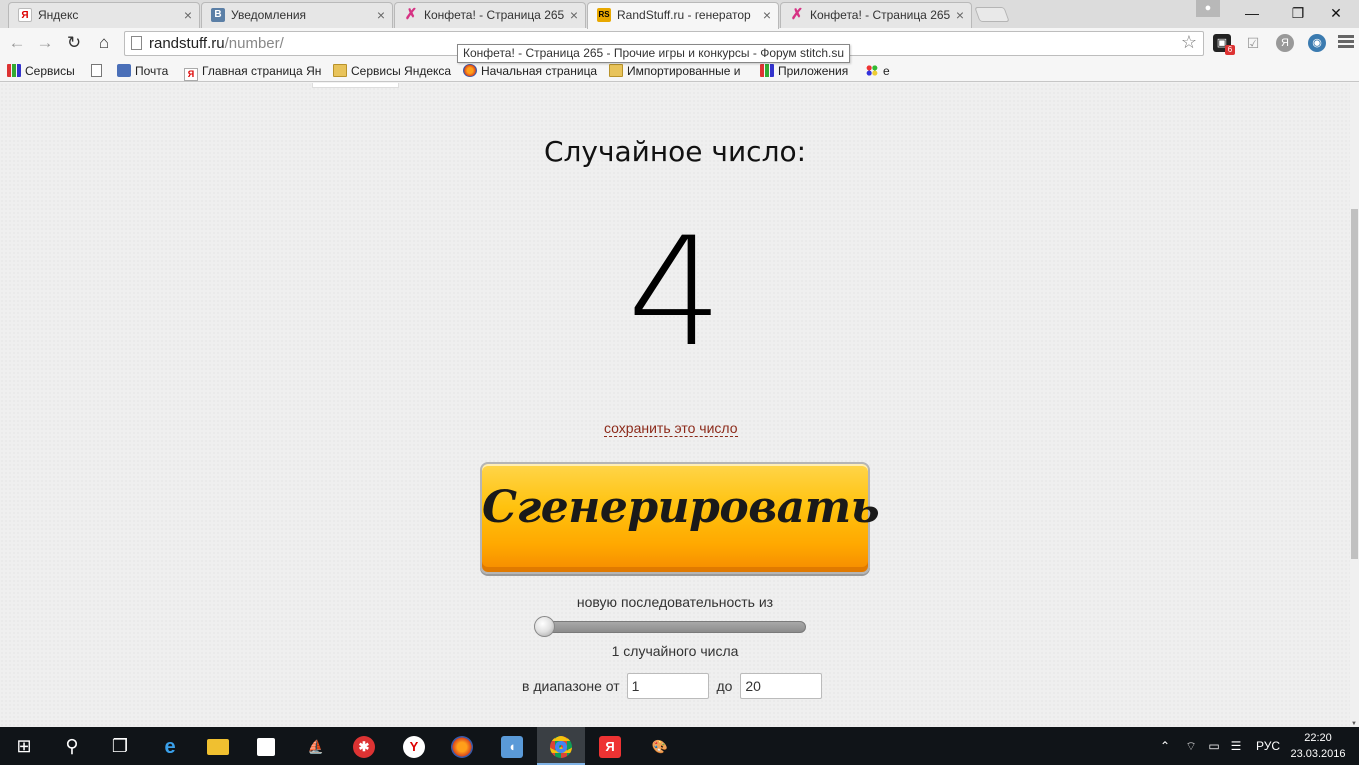  Describe the element at coordinates (266, 746) in the screenshot. I see `store-icon` at that location.